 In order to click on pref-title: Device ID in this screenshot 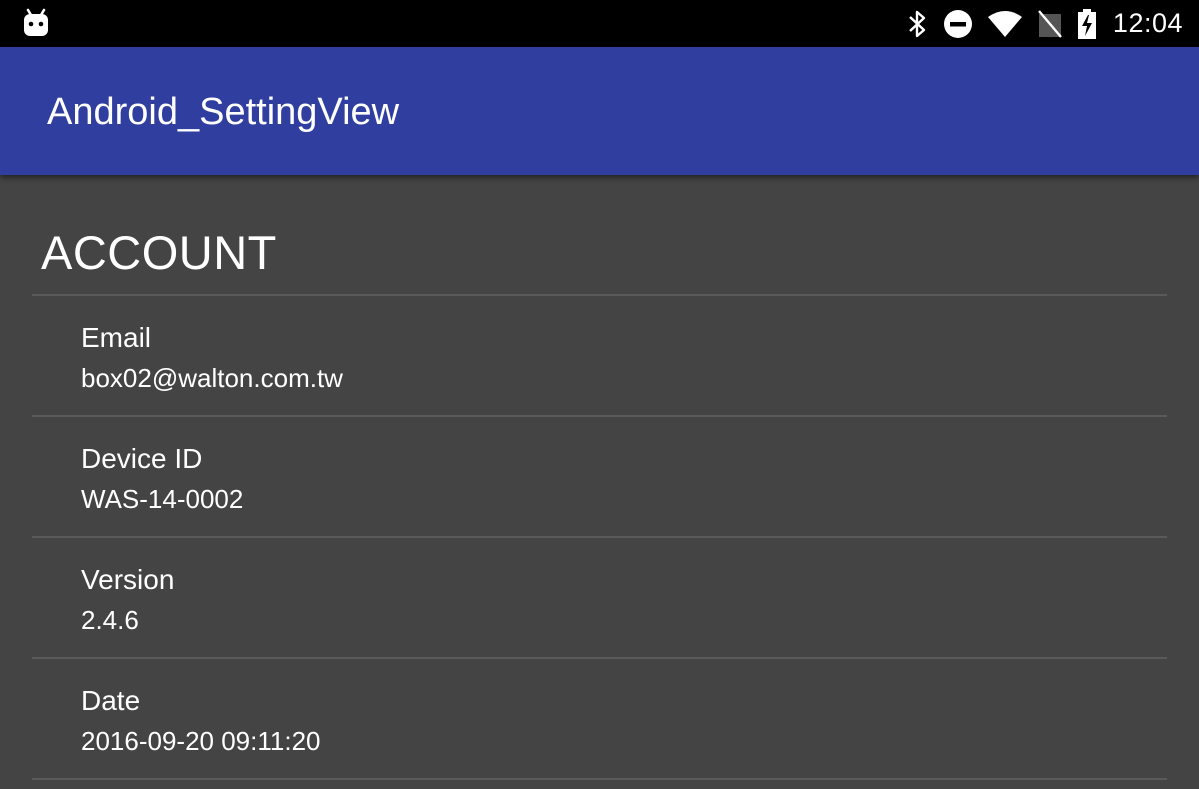, I will do `click(142, 458)`.